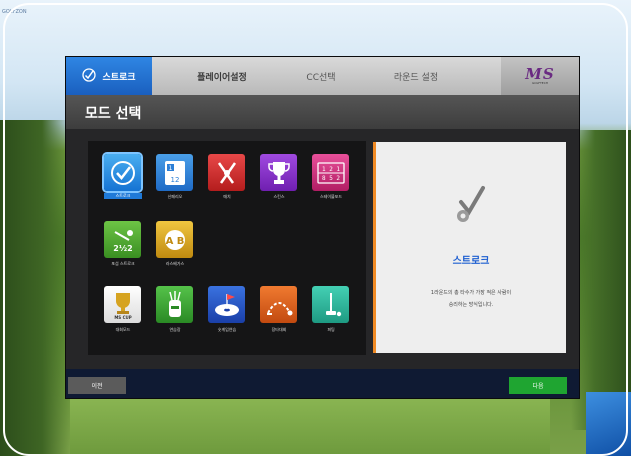  I want to click on tab-label: CC선택, so click(321, 77).